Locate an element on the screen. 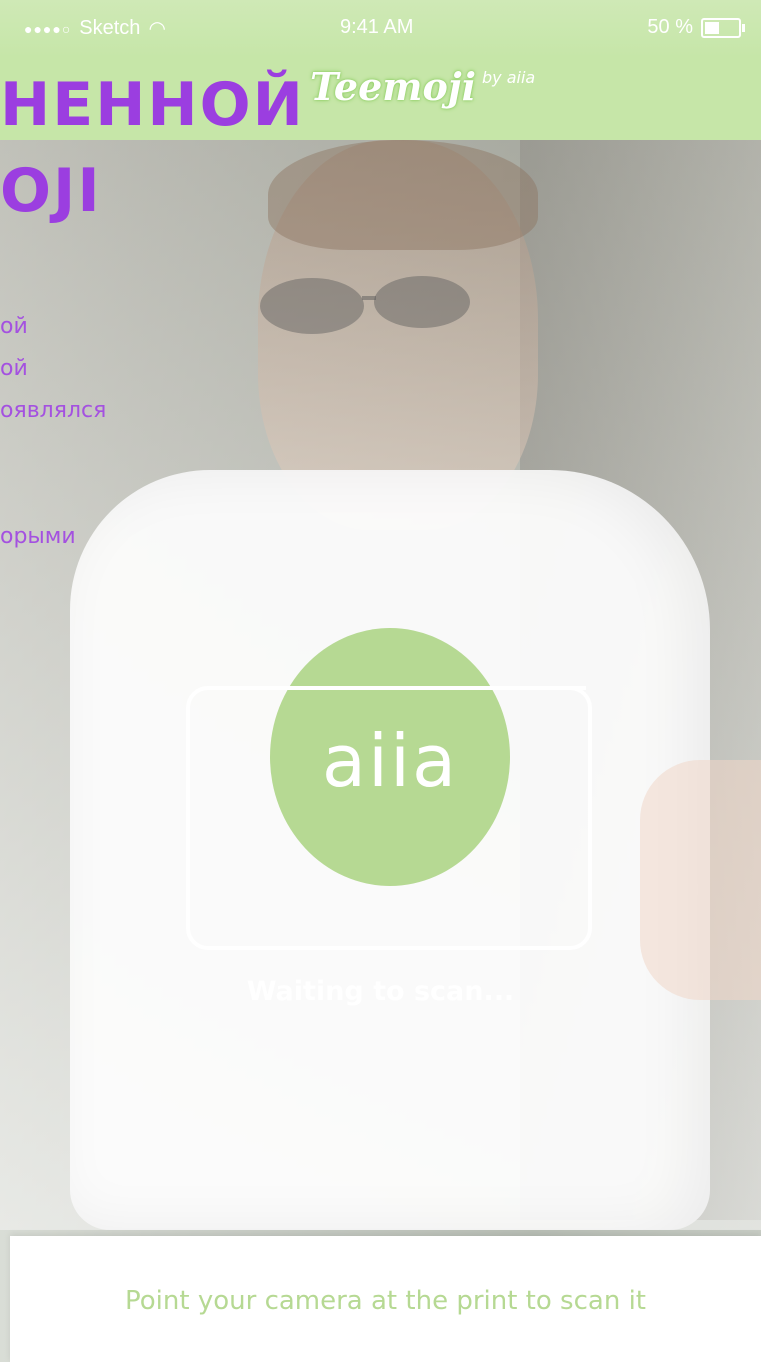 Image resolution: width=761 pixels, height=1362 pixels. status-carrier-group: ●●●●○ Sketch ◠ is located at coordinates (95, 28).